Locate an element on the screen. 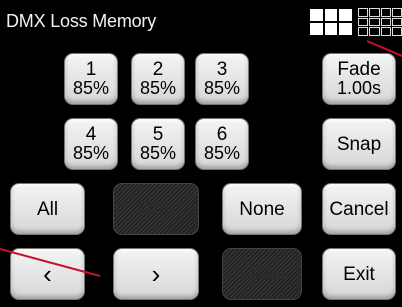  channel-3-button: 3 85% is located at coordinates (222, 79).